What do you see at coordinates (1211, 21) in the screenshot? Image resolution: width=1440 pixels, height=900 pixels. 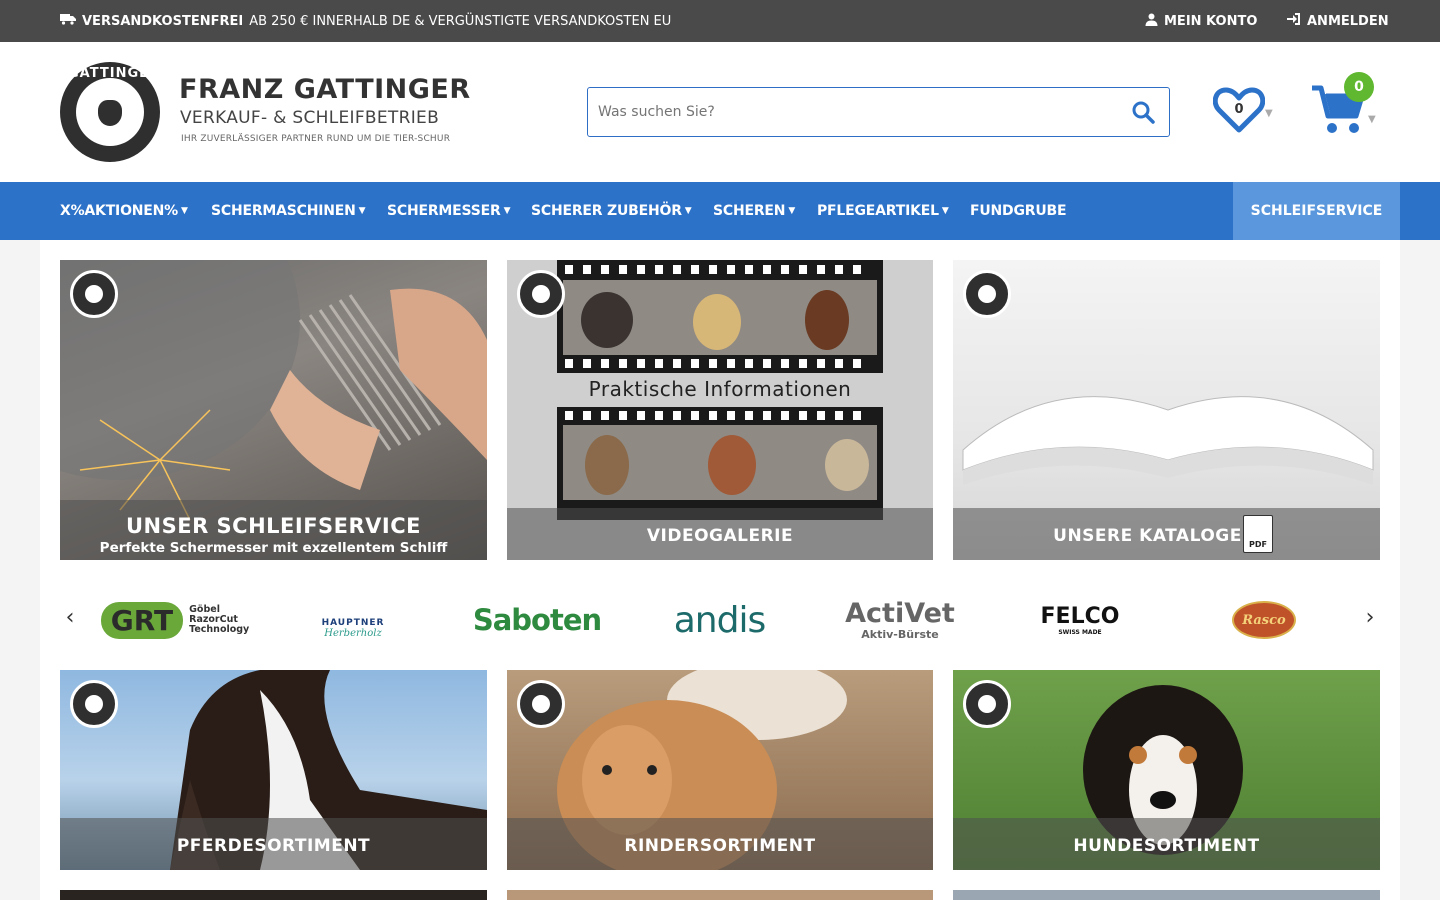 I see `my-account-label: MEIN KONTO` at bounding box center [1211, 21].